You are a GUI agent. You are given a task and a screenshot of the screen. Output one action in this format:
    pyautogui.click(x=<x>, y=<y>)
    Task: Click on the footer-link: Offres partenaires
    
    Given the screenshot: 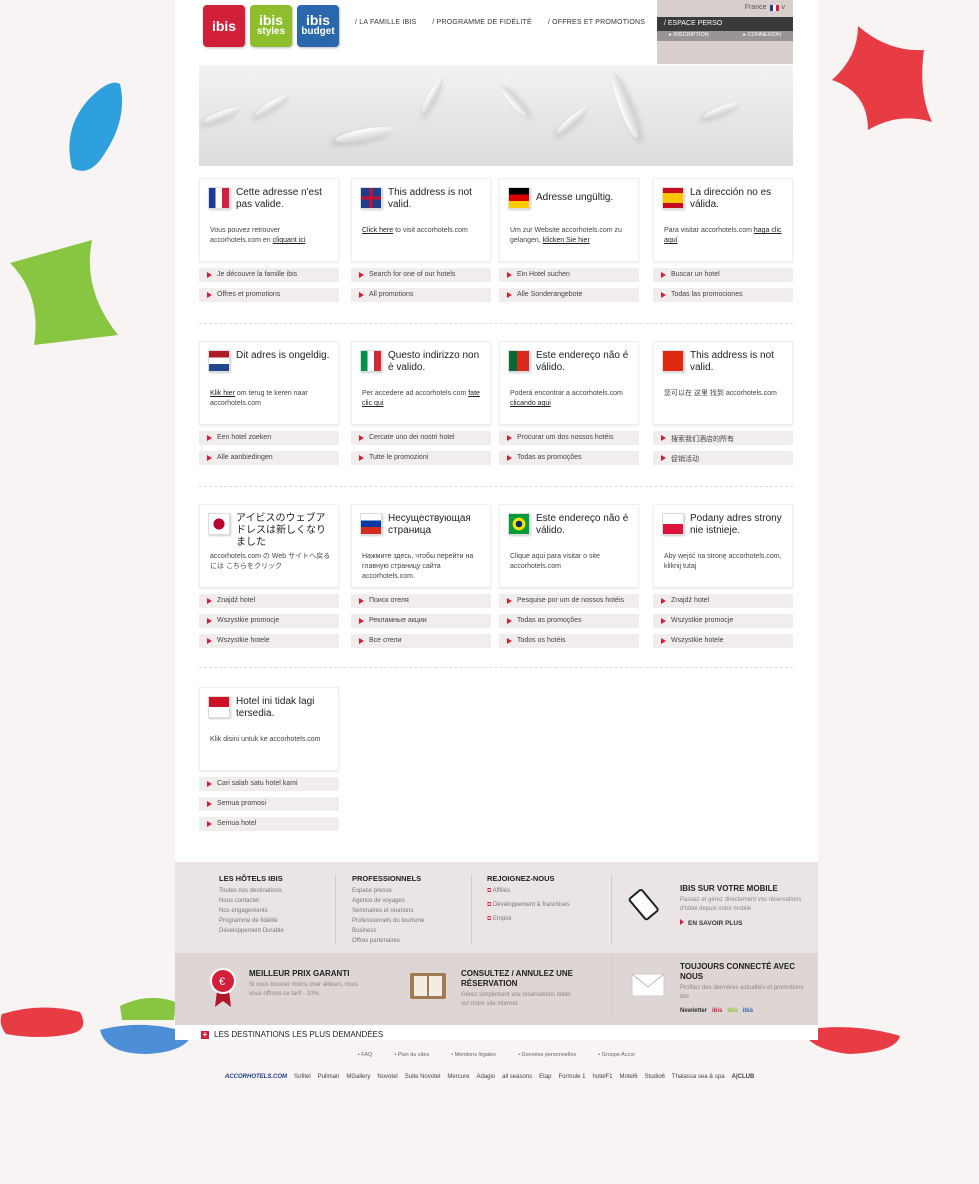 What is the action you would take?
    pyautogui.click(x=388, y=941)
    